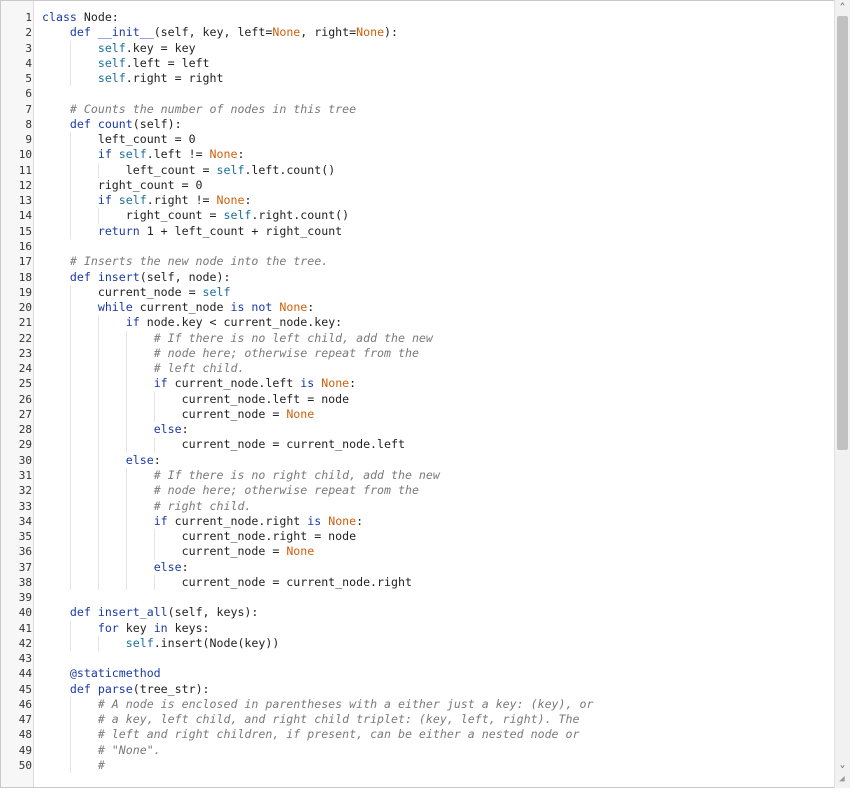  Describe the element at coordinates (425, 384) in the screenshot. I see `code-line: 25 if current_node.left is None:` at that location.